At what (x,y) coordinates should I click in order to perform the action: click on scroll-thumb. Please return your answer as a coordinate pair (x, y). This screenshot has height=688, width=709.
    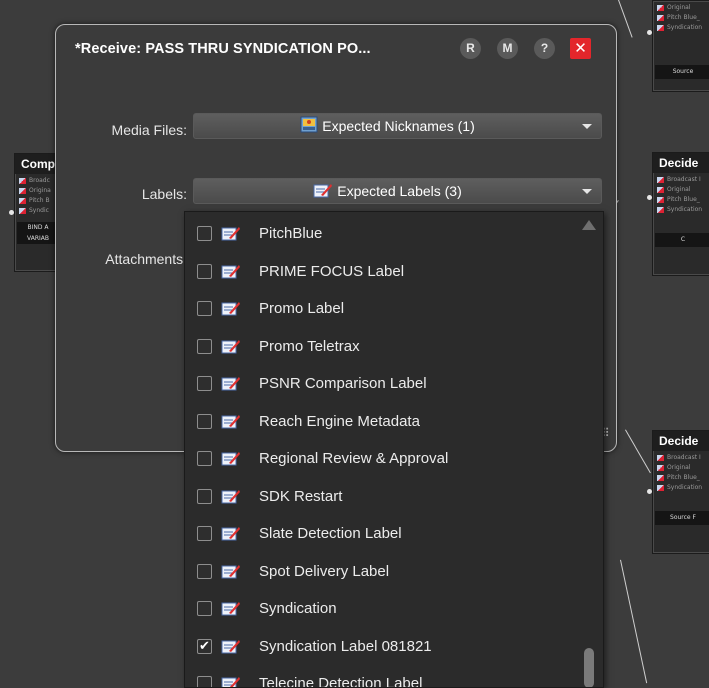
    Looking at the image, I should click on (589, 667).